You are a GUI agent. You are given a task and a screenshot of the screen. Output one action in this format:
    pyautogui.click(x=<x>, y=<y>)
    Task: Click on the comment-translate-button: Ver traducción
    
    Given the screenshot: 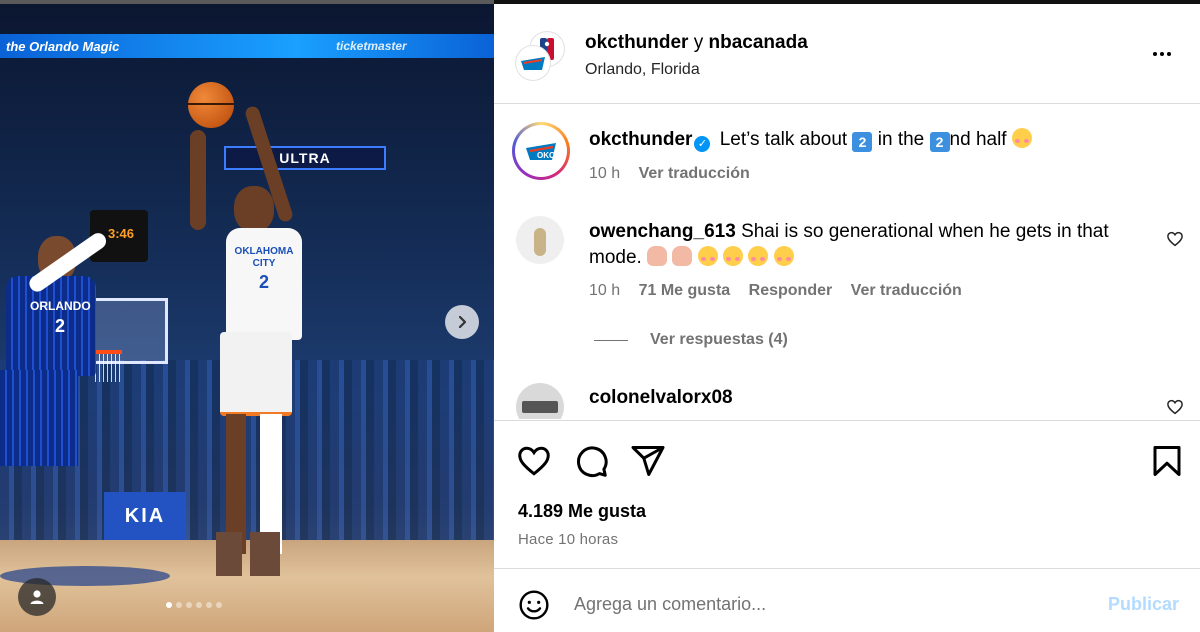 What is the action you would take?
    pyautogui.click(x=906, y=290)
    